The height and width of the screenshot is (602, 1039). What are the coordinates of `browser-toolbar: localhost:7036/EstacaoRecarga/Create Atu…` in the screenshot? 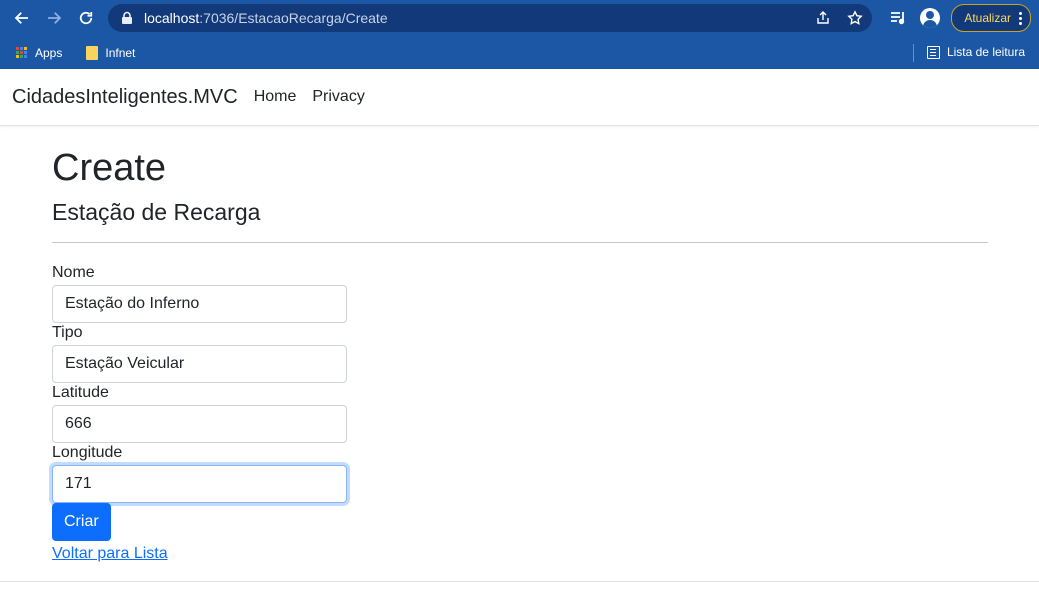 It's located at (519, 18).